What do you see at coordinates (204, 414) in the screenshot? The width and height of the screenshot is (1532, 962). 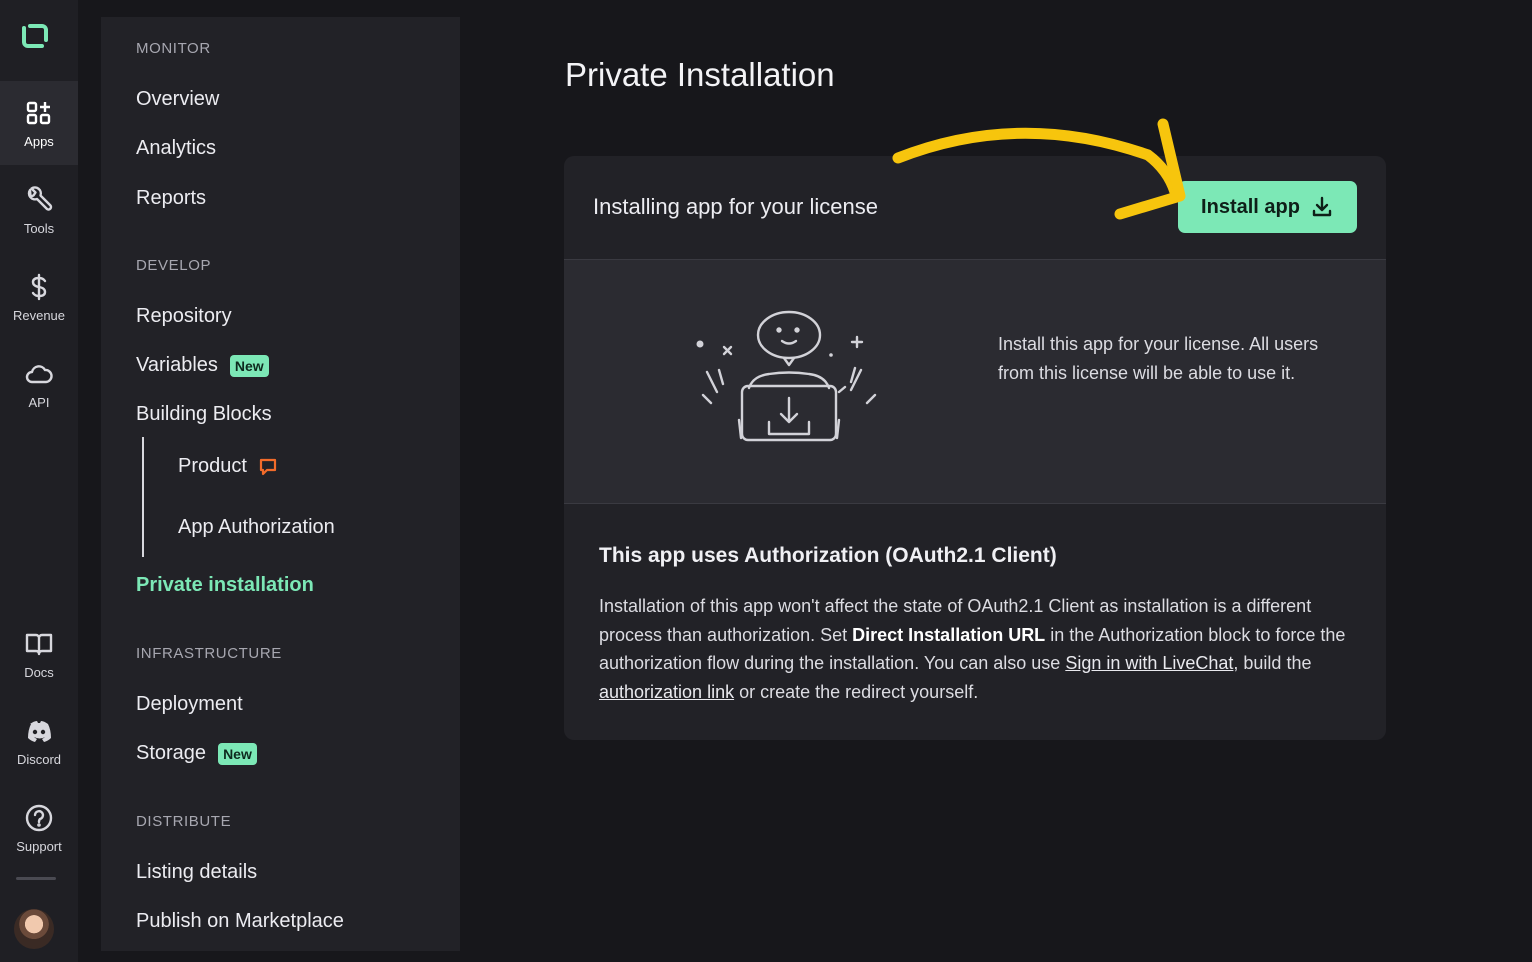 I see `nav-item-building-blocks: Building Blocks` at bounding box center [204, 414].